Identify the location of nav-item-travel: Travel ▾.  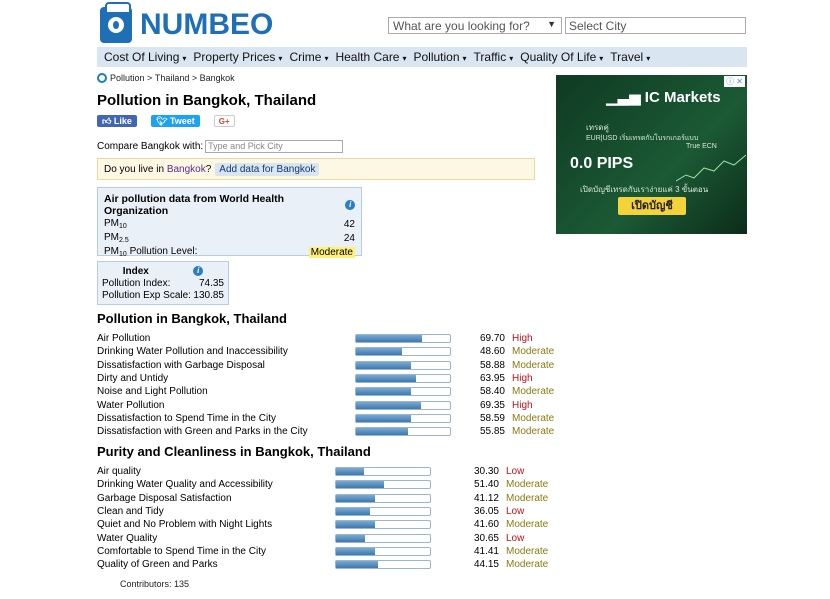
(630, 57).